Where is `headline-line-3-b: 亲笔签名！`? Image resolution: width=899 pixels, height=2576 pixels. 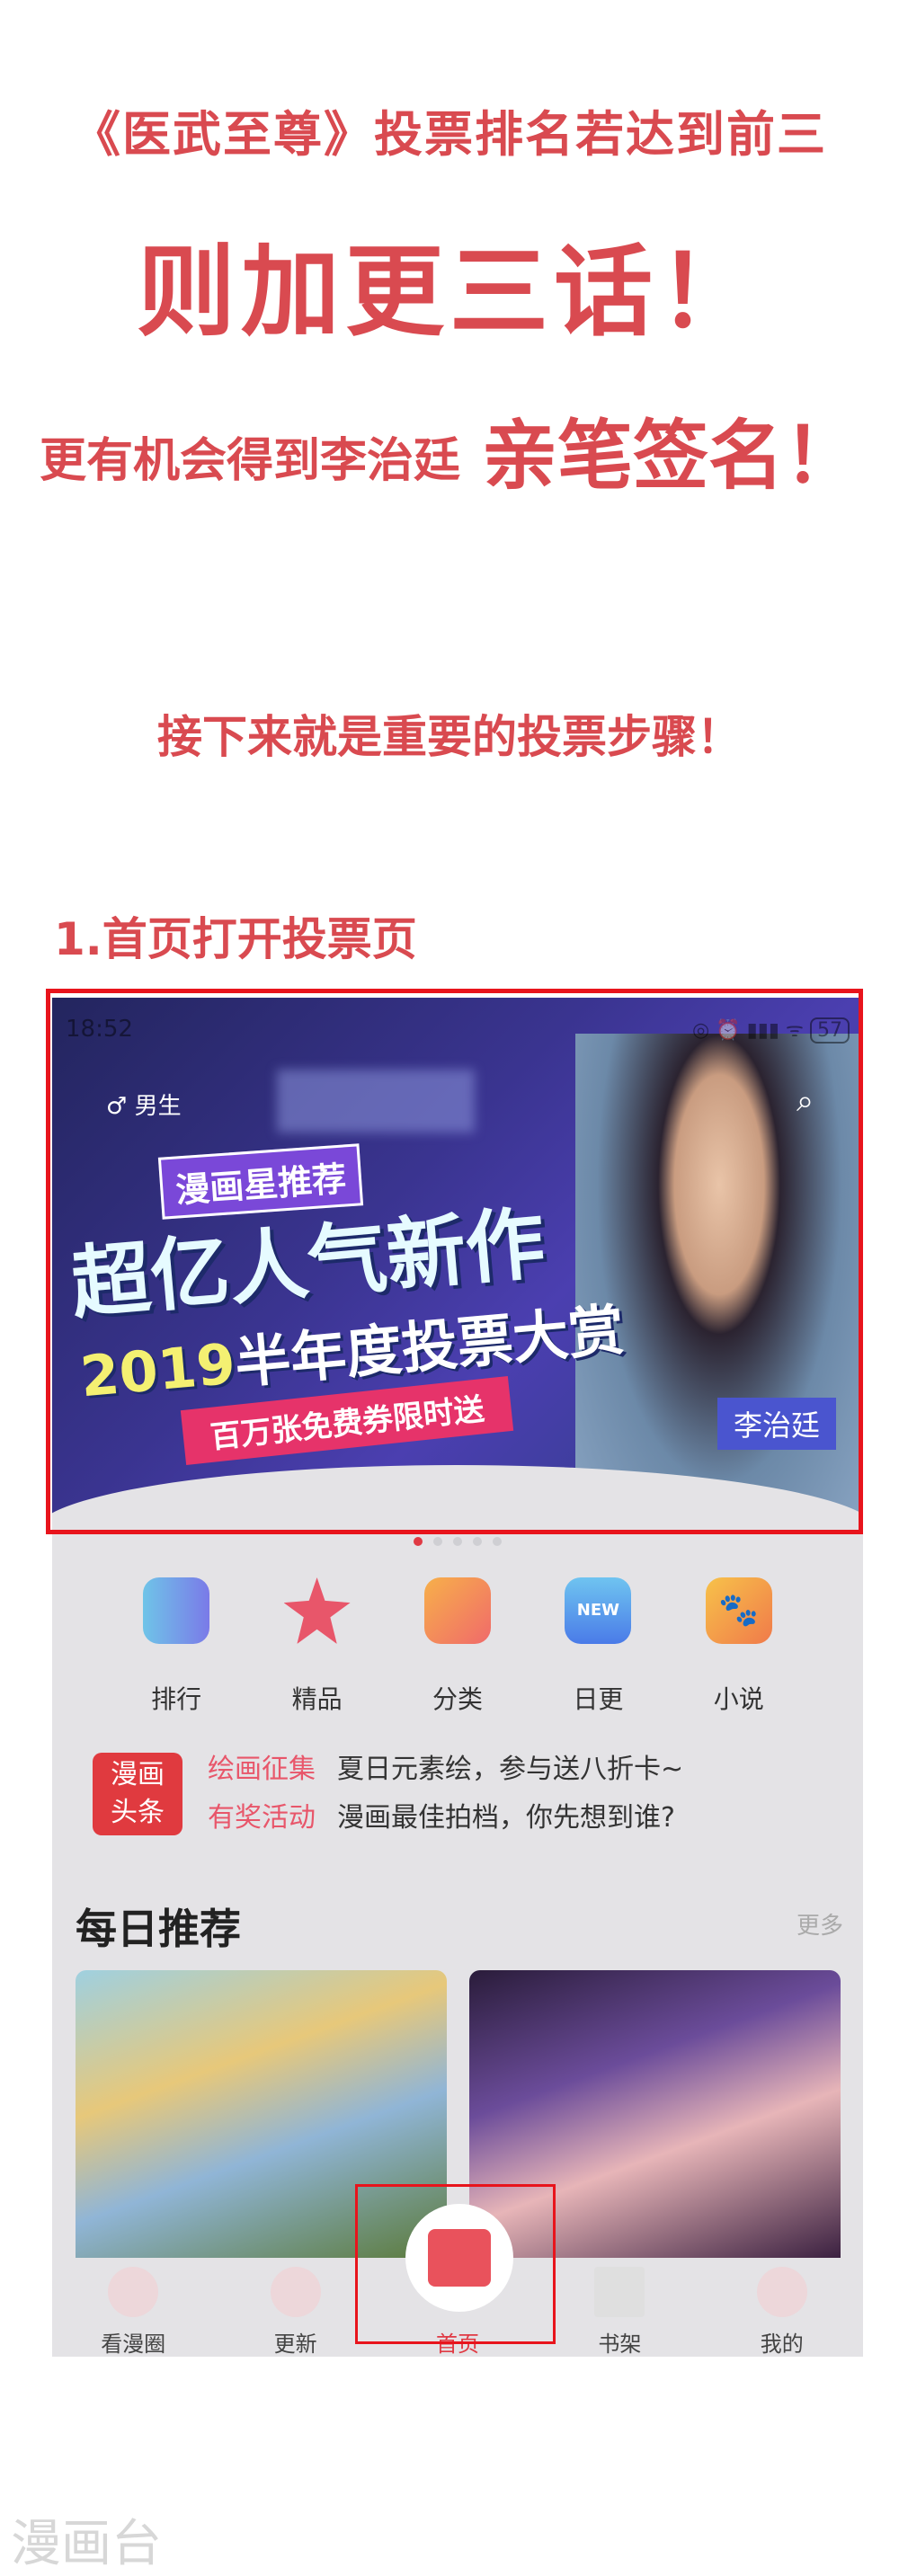
headline-line-3-b: 亲笔签名！ is located at coordinates (671, 456).